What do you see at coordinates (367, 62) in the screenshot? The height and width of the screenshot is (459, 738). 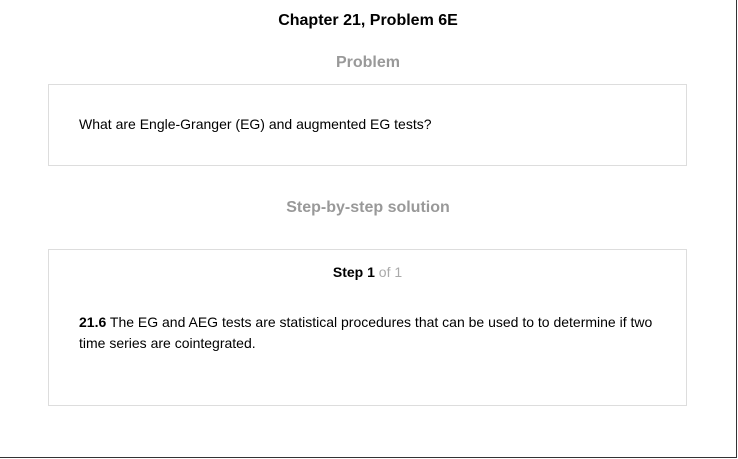 I see `problem-heading: Problem` at bounding box center [367, 62].